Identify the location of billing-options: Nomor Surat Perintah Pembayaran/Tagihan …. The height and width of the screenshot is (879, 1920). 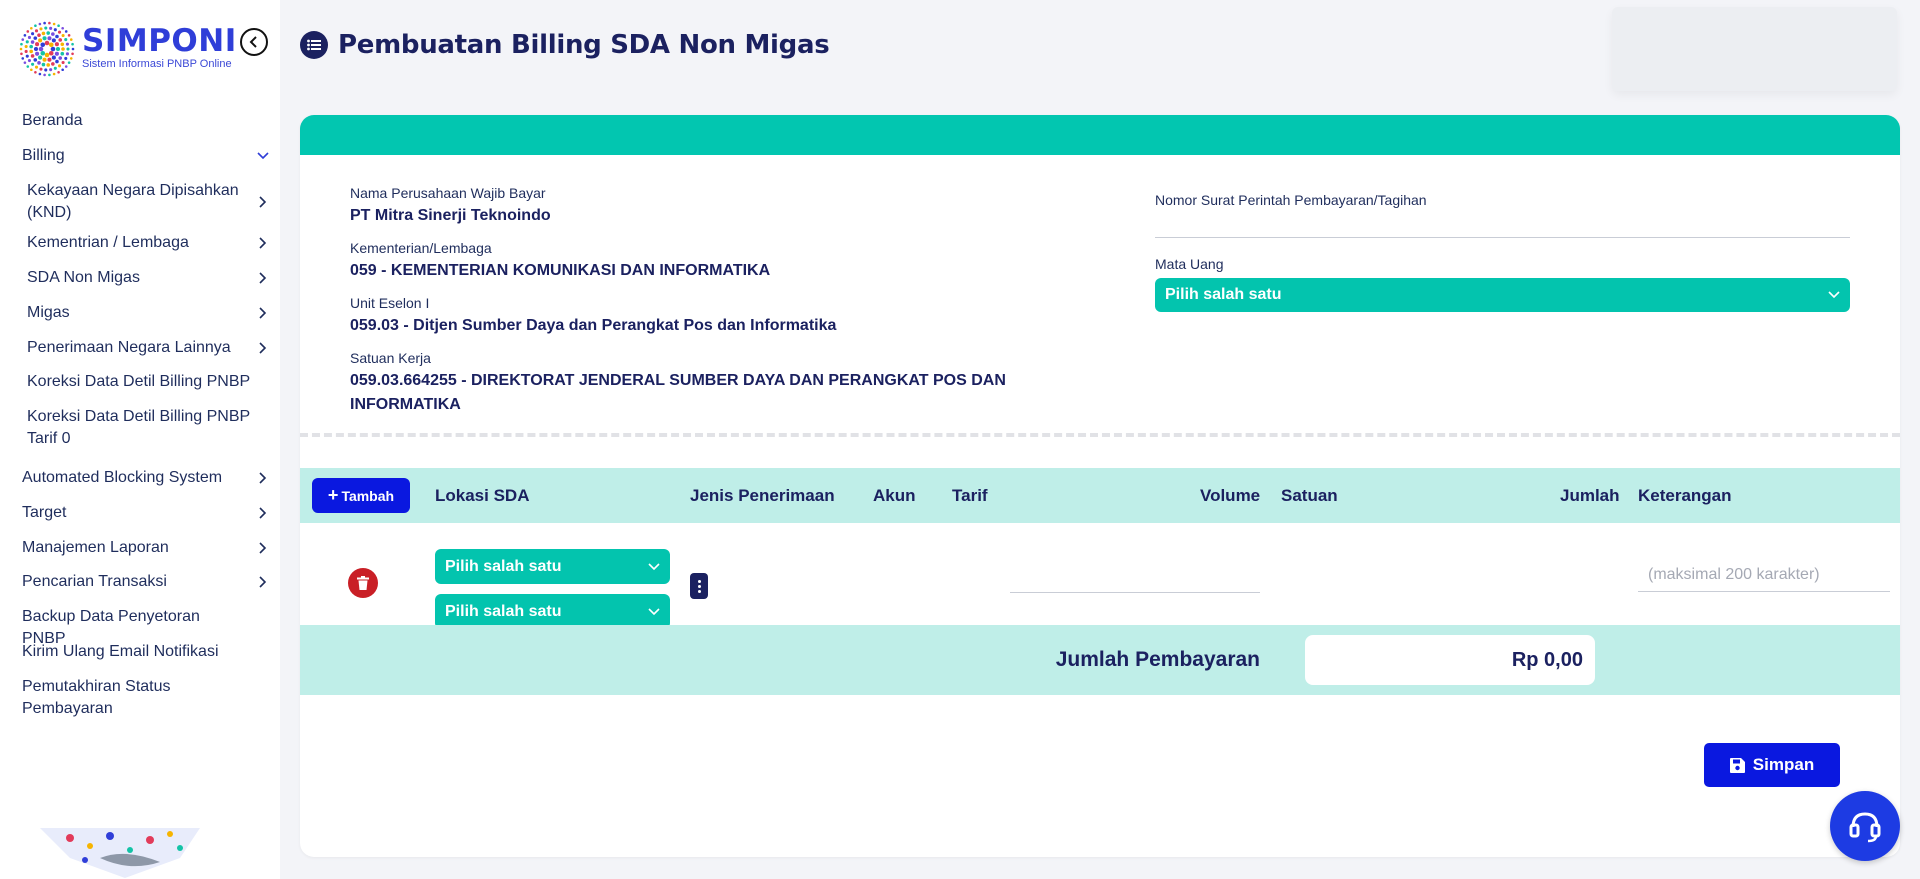
(1502, 252).